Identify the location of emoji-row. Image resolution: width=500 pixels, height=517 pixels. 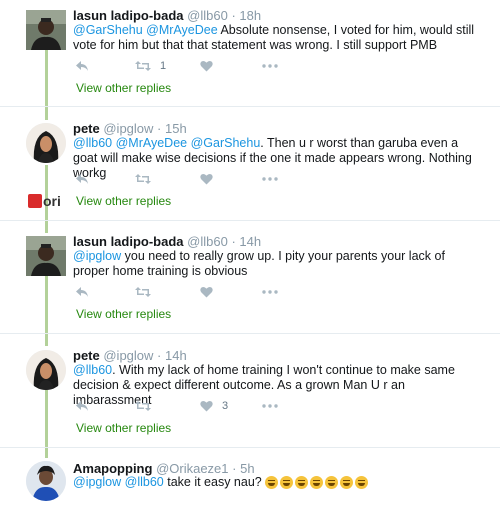
(317, 482).